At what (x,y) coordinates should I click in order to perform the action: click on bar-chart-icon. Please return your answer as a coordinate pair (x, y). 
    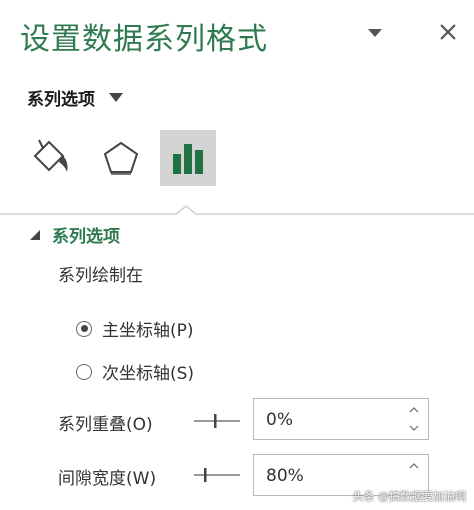
    Looking at the image, I should click on (188, 159).